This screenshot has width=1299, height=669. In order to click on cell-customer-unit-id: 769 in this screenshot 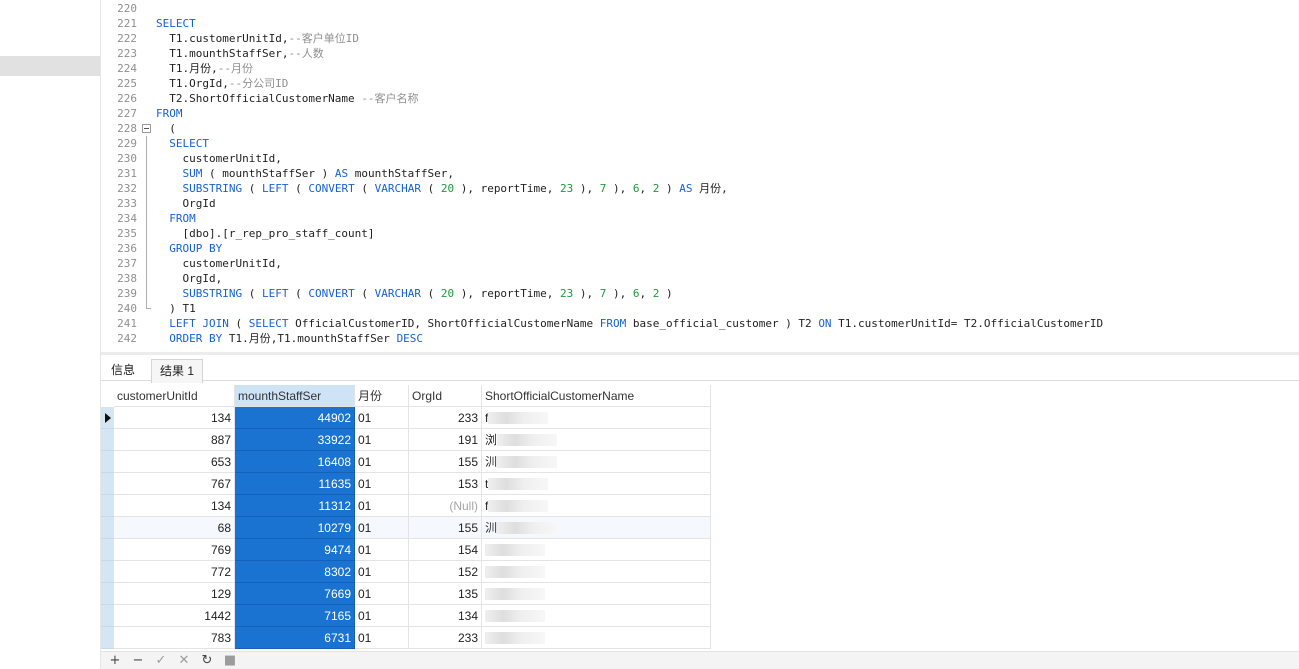, I will do `click(174, 550)`.